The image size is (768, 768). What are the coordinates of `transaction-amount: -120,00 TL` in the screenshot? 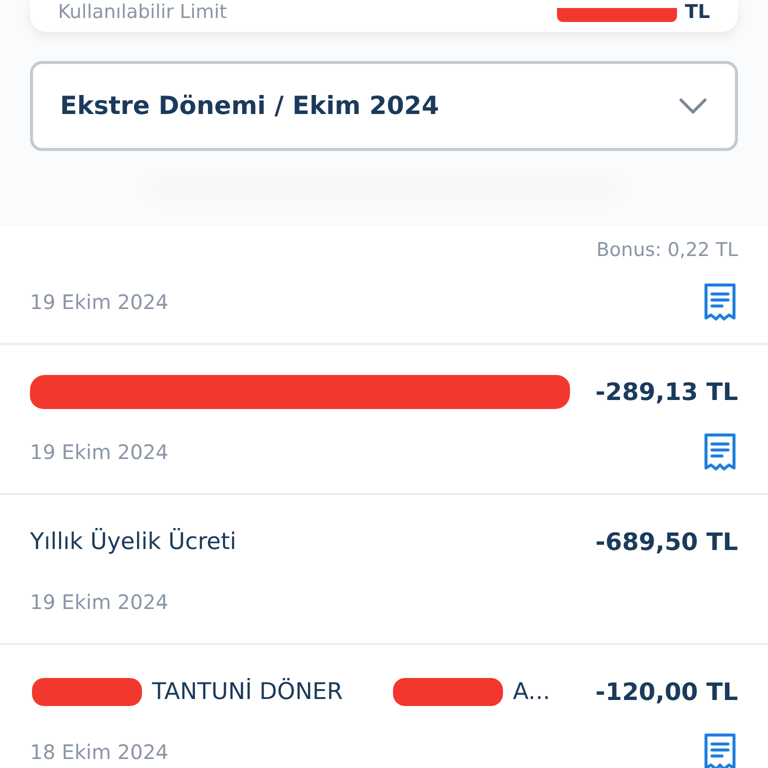 It's located at (666, 692).